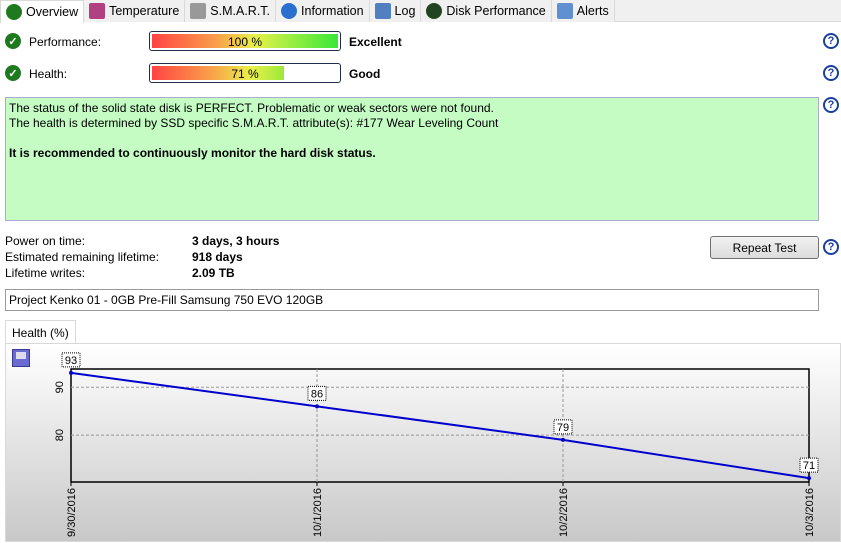 This screenshot has width=841, height=543. Describe the element at coordinates (14, 12) in the screenshot. I see `check-icon` at that location.